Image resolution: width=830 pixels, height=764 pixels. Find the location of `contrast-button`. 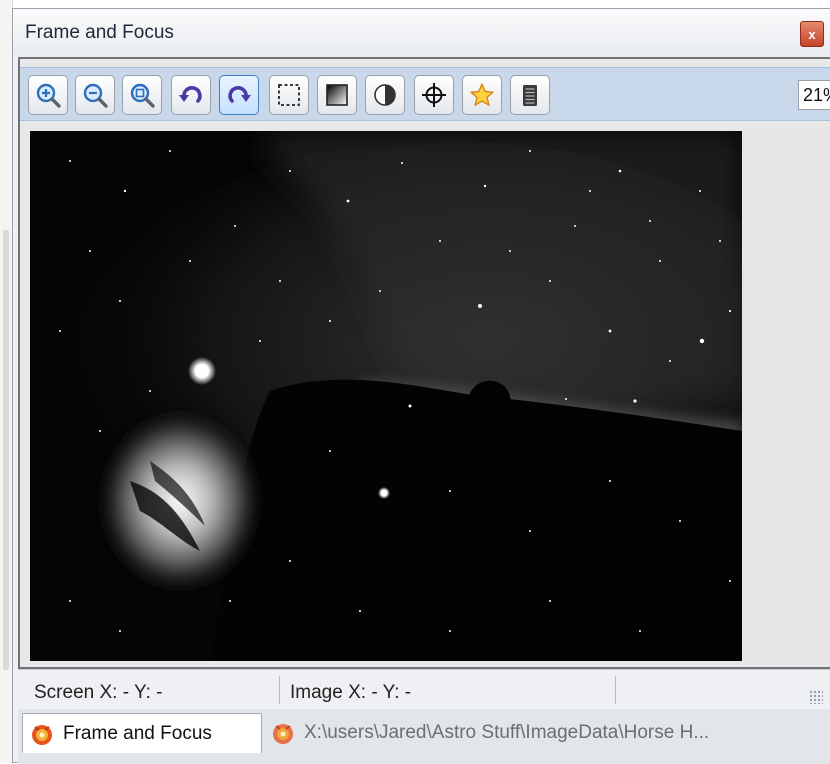

contrast-button is located at coordinates (385, 95).